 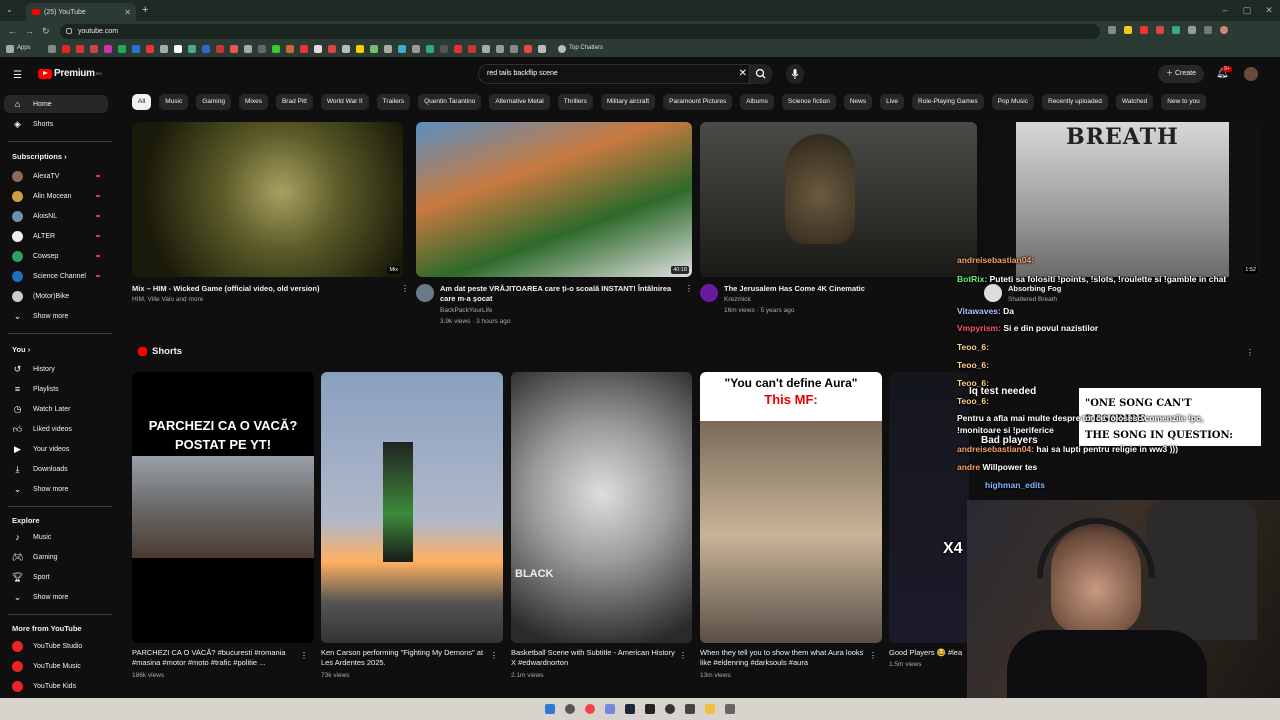 What do you see at coordinates (844, 289) in the screenshot?
I see `video-title: The Jerusalem Has Come 4K Cinematic` at bounding box center [844, 289].